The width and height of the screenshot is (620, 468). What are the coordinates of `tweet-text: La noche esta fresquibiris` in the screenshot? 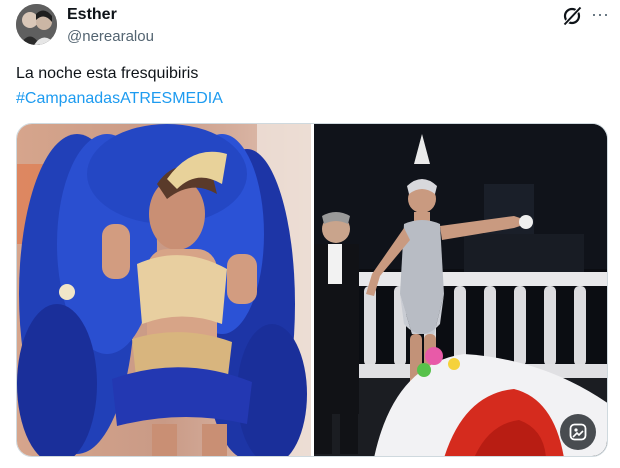 It's located at (107, 73).